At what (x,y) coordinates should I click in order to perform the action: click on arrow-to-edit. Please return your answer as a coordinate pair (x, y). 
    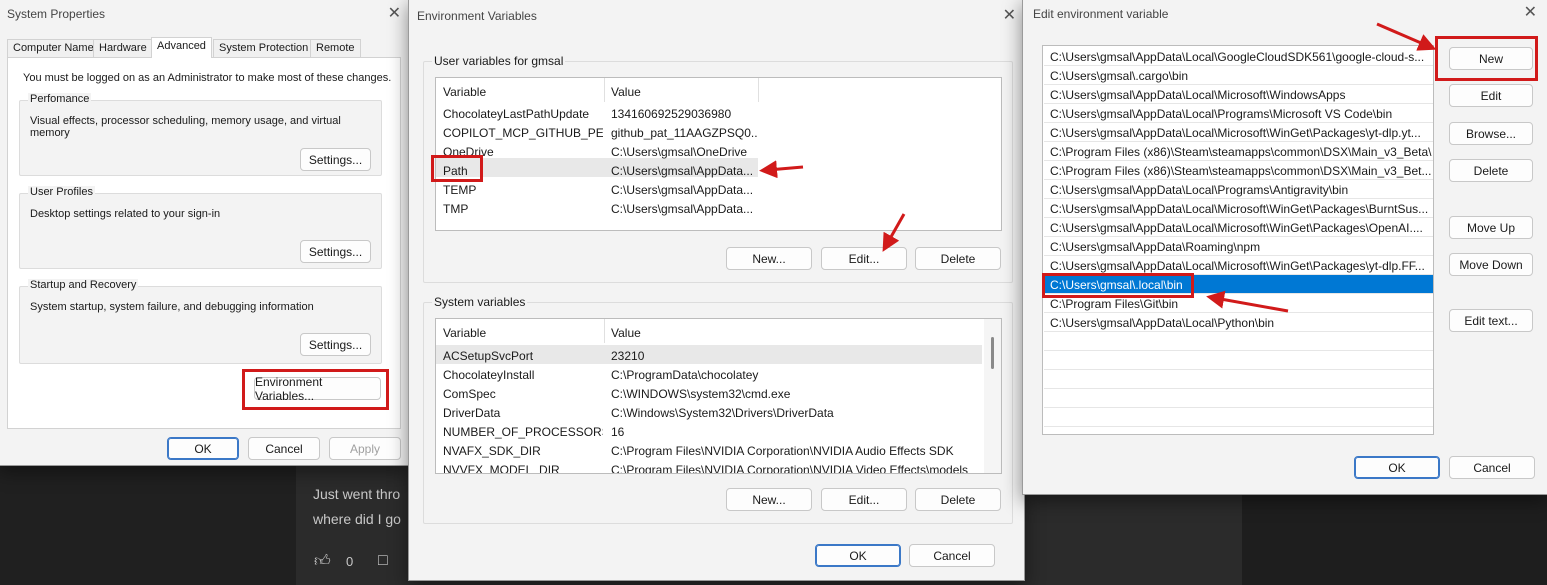
    Looking at the image, I should click on (894, 232).